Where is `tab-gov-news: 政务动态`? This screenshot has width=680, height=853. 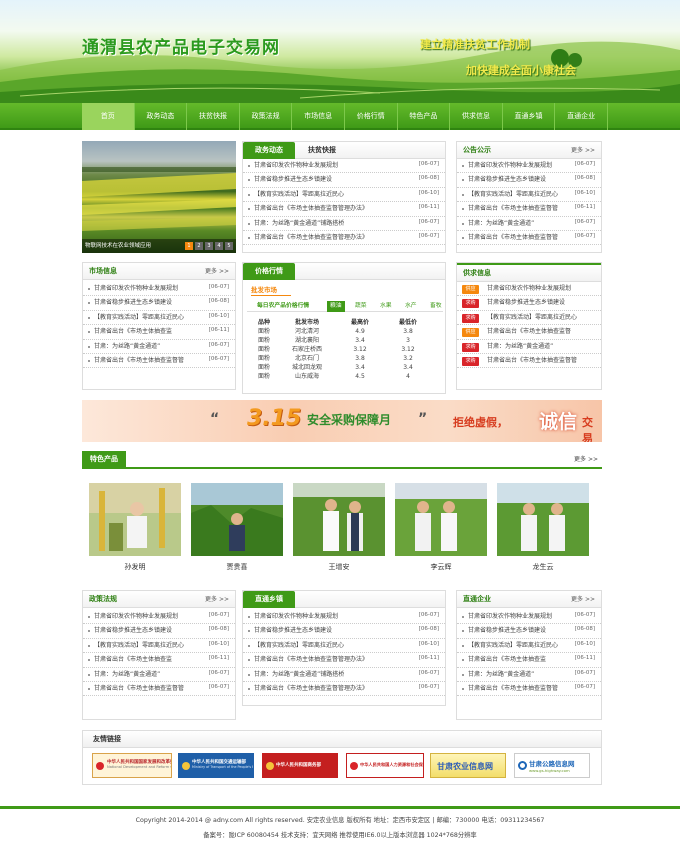
tab-gov-news: 政务动态 is located at coordinates (269, 150).